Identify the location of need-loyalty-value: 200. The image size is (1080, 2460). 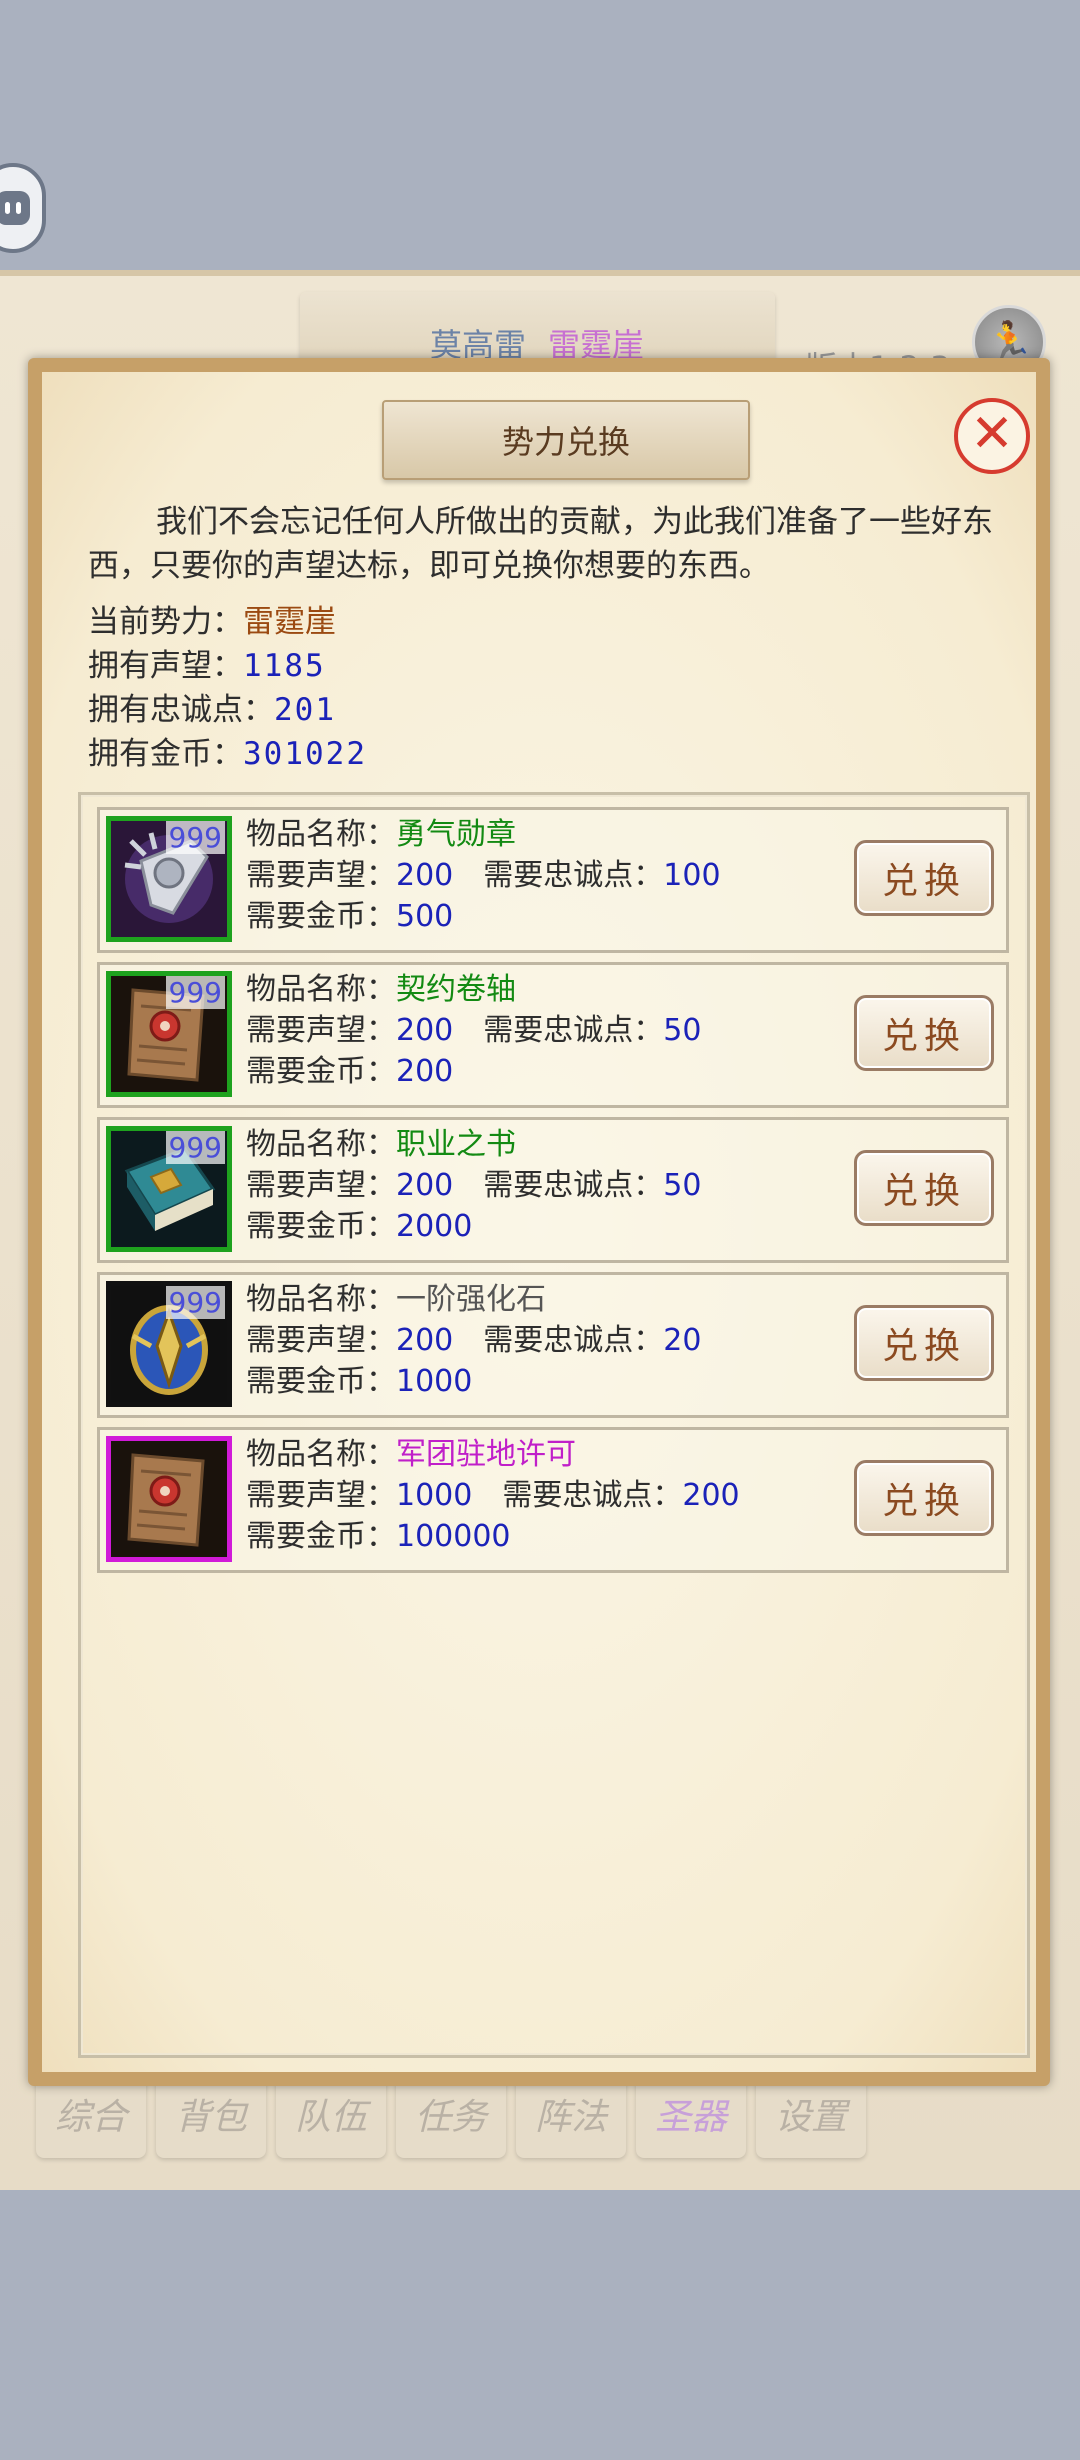
(711, 1495).